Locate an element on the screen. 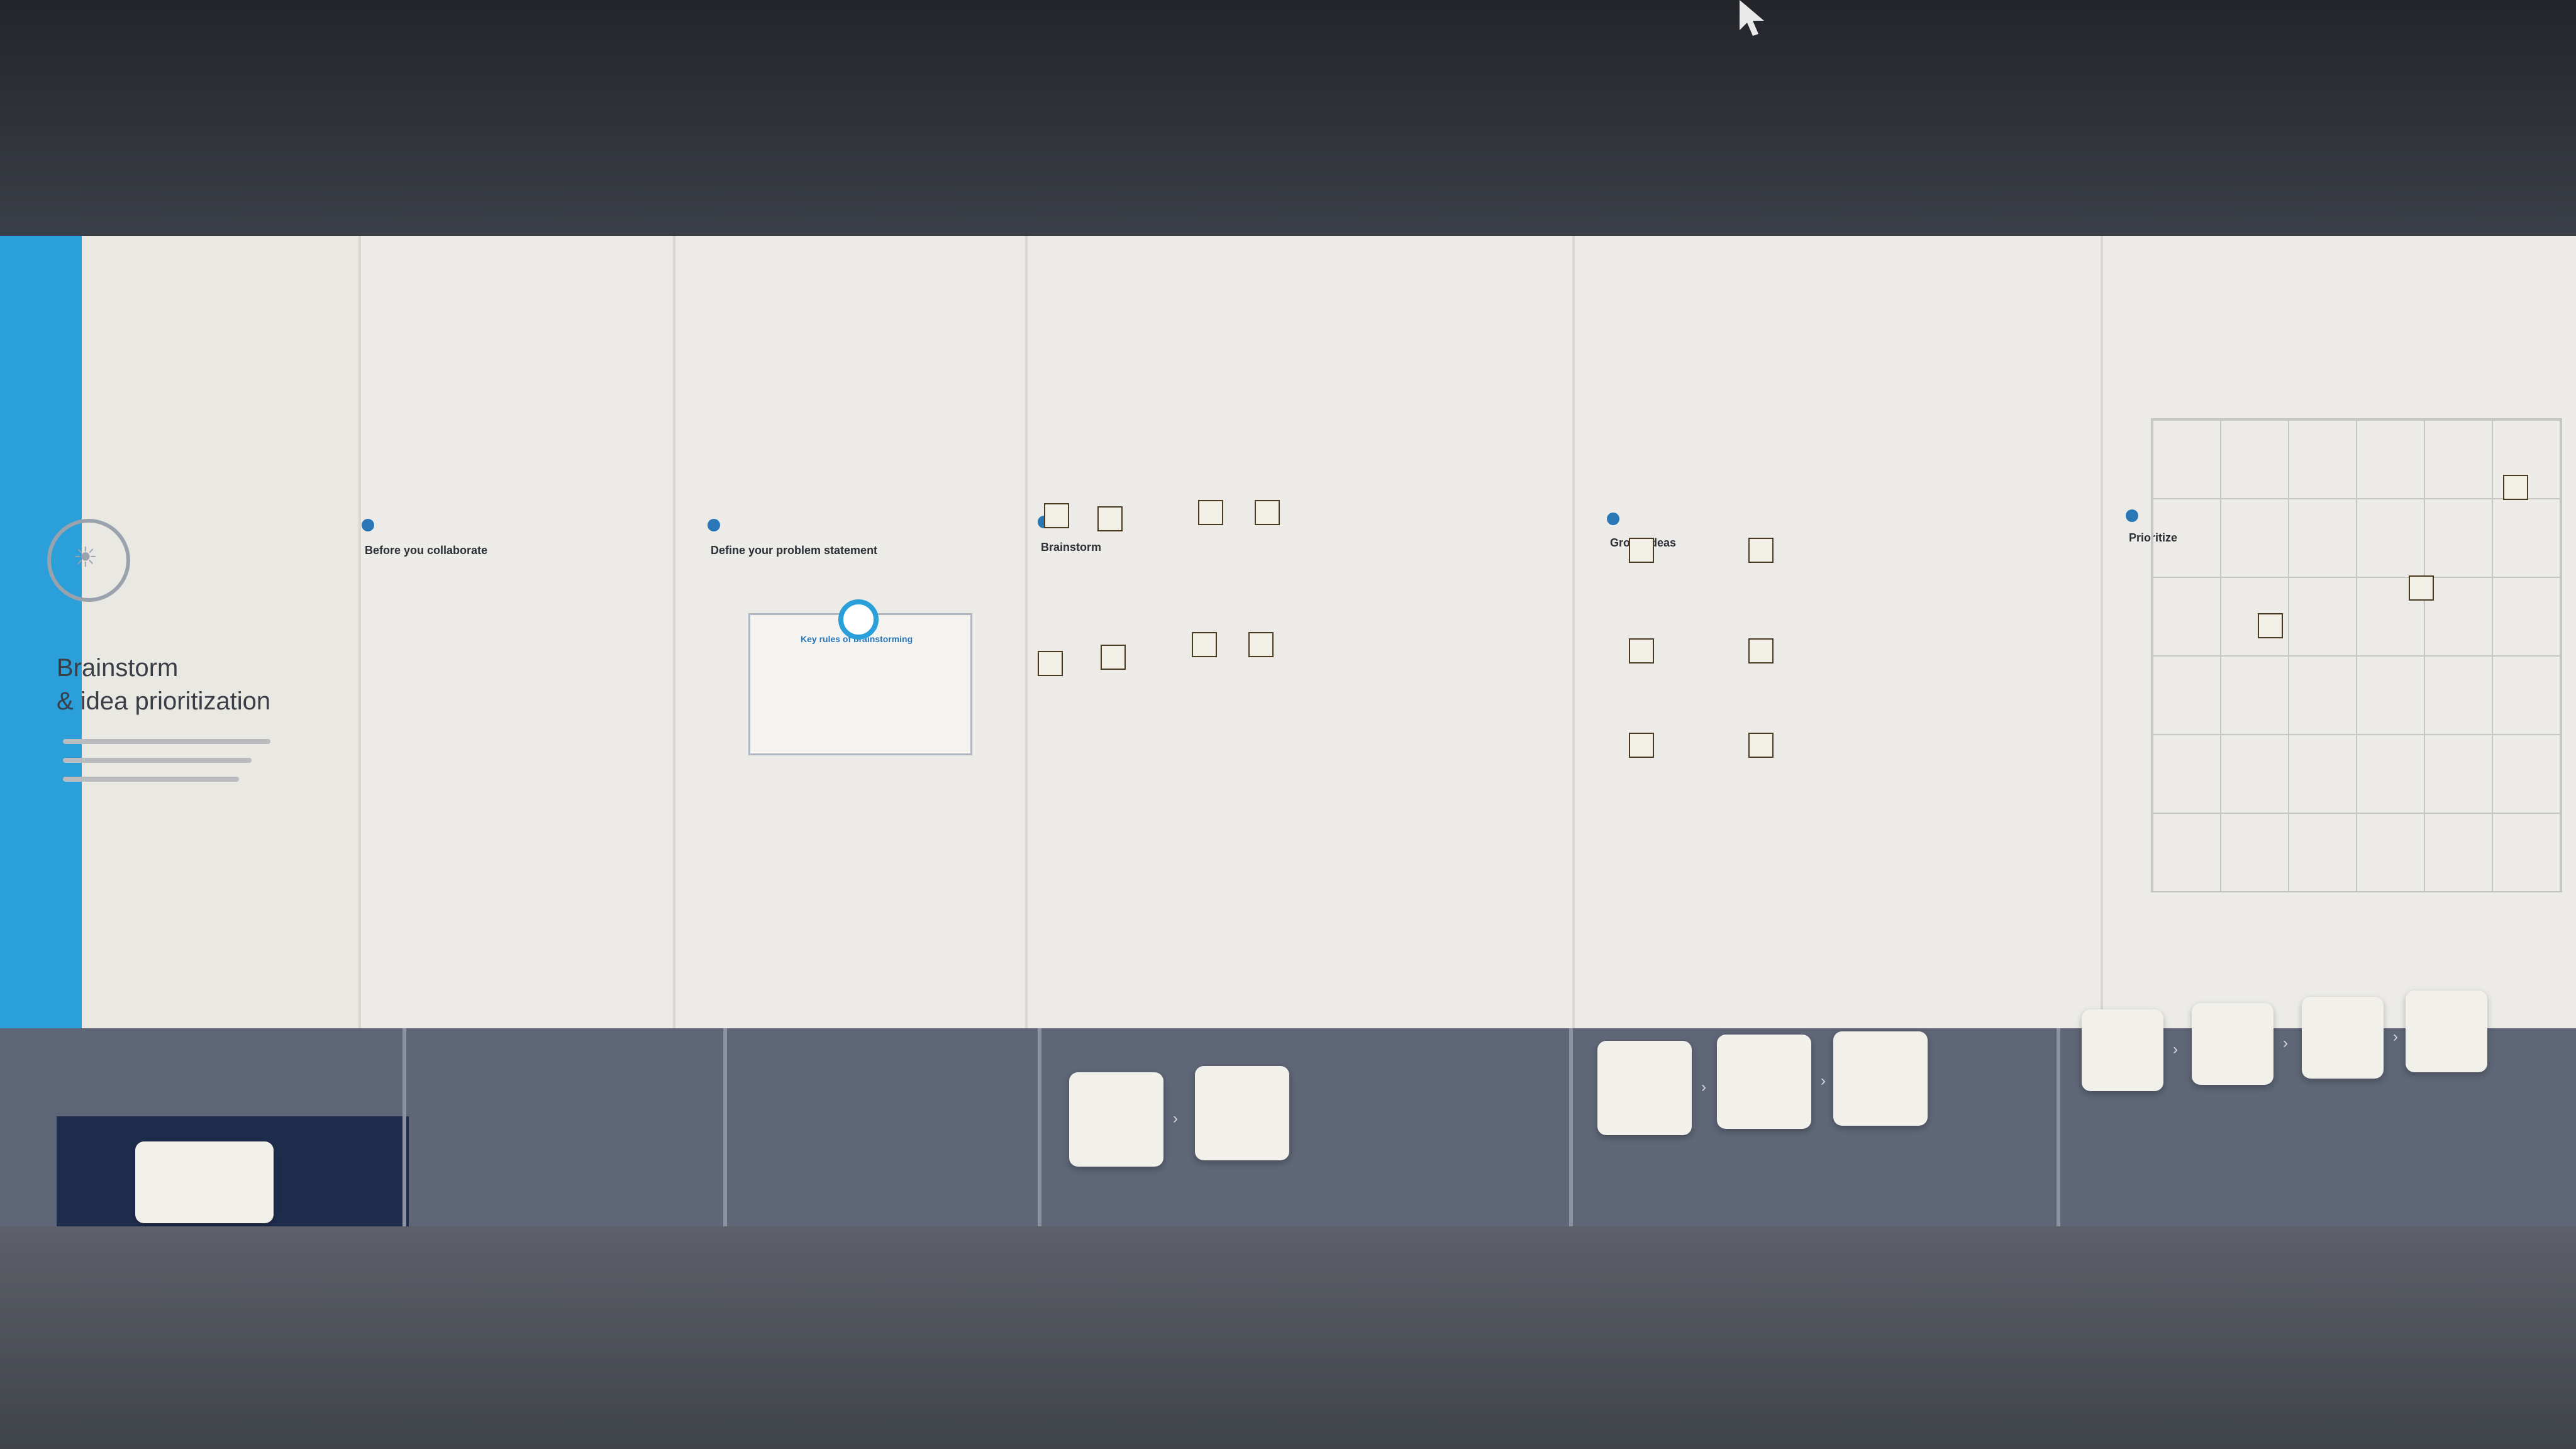  section-title: Before you collaborate is located at coordinates (426, 550).